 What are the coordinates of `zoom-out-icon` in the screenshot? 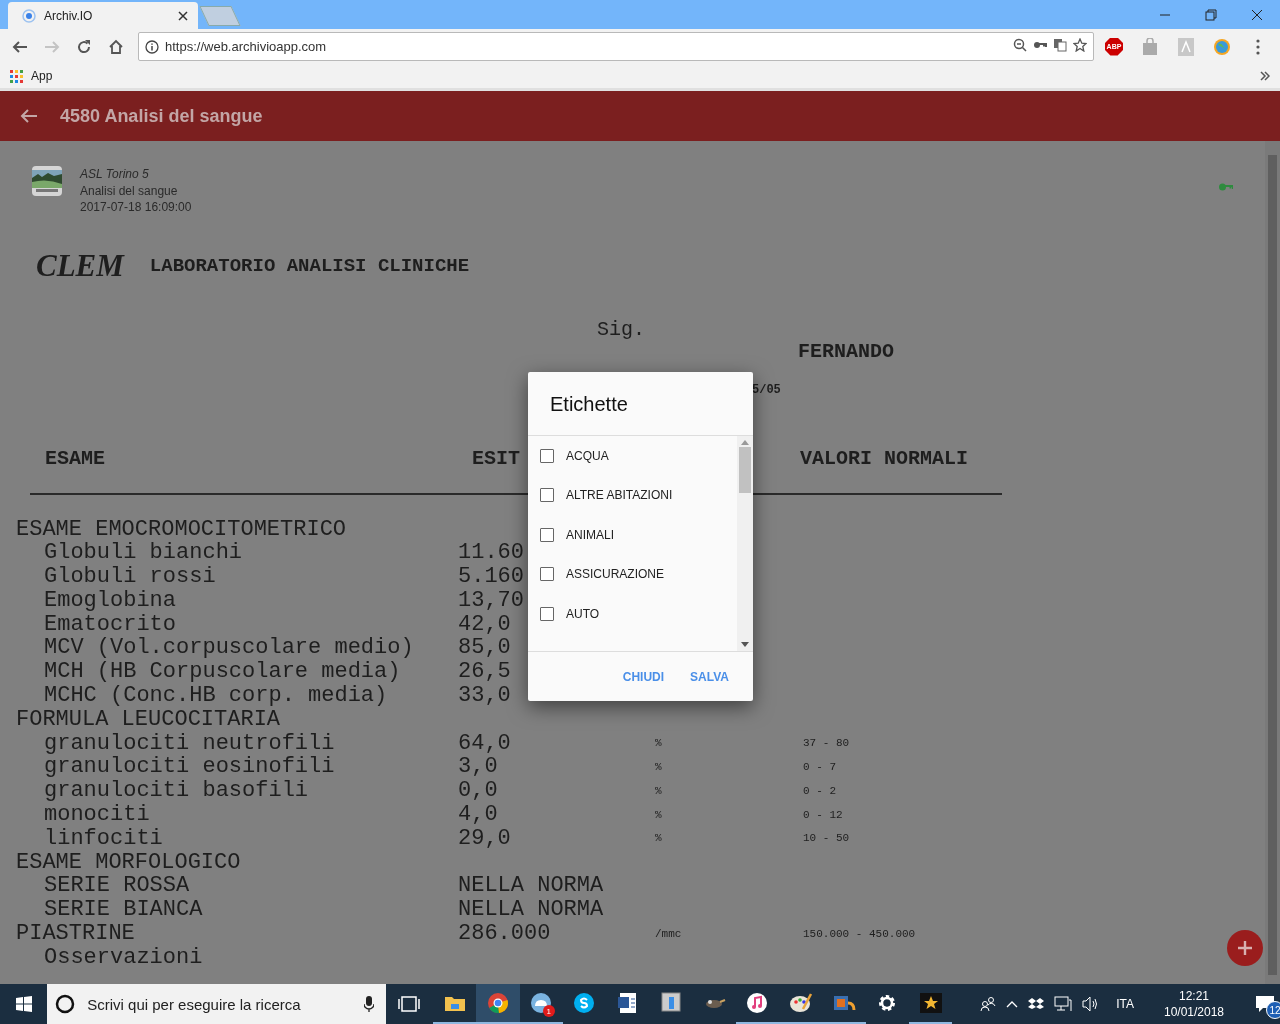 It's located at (1020, 44).